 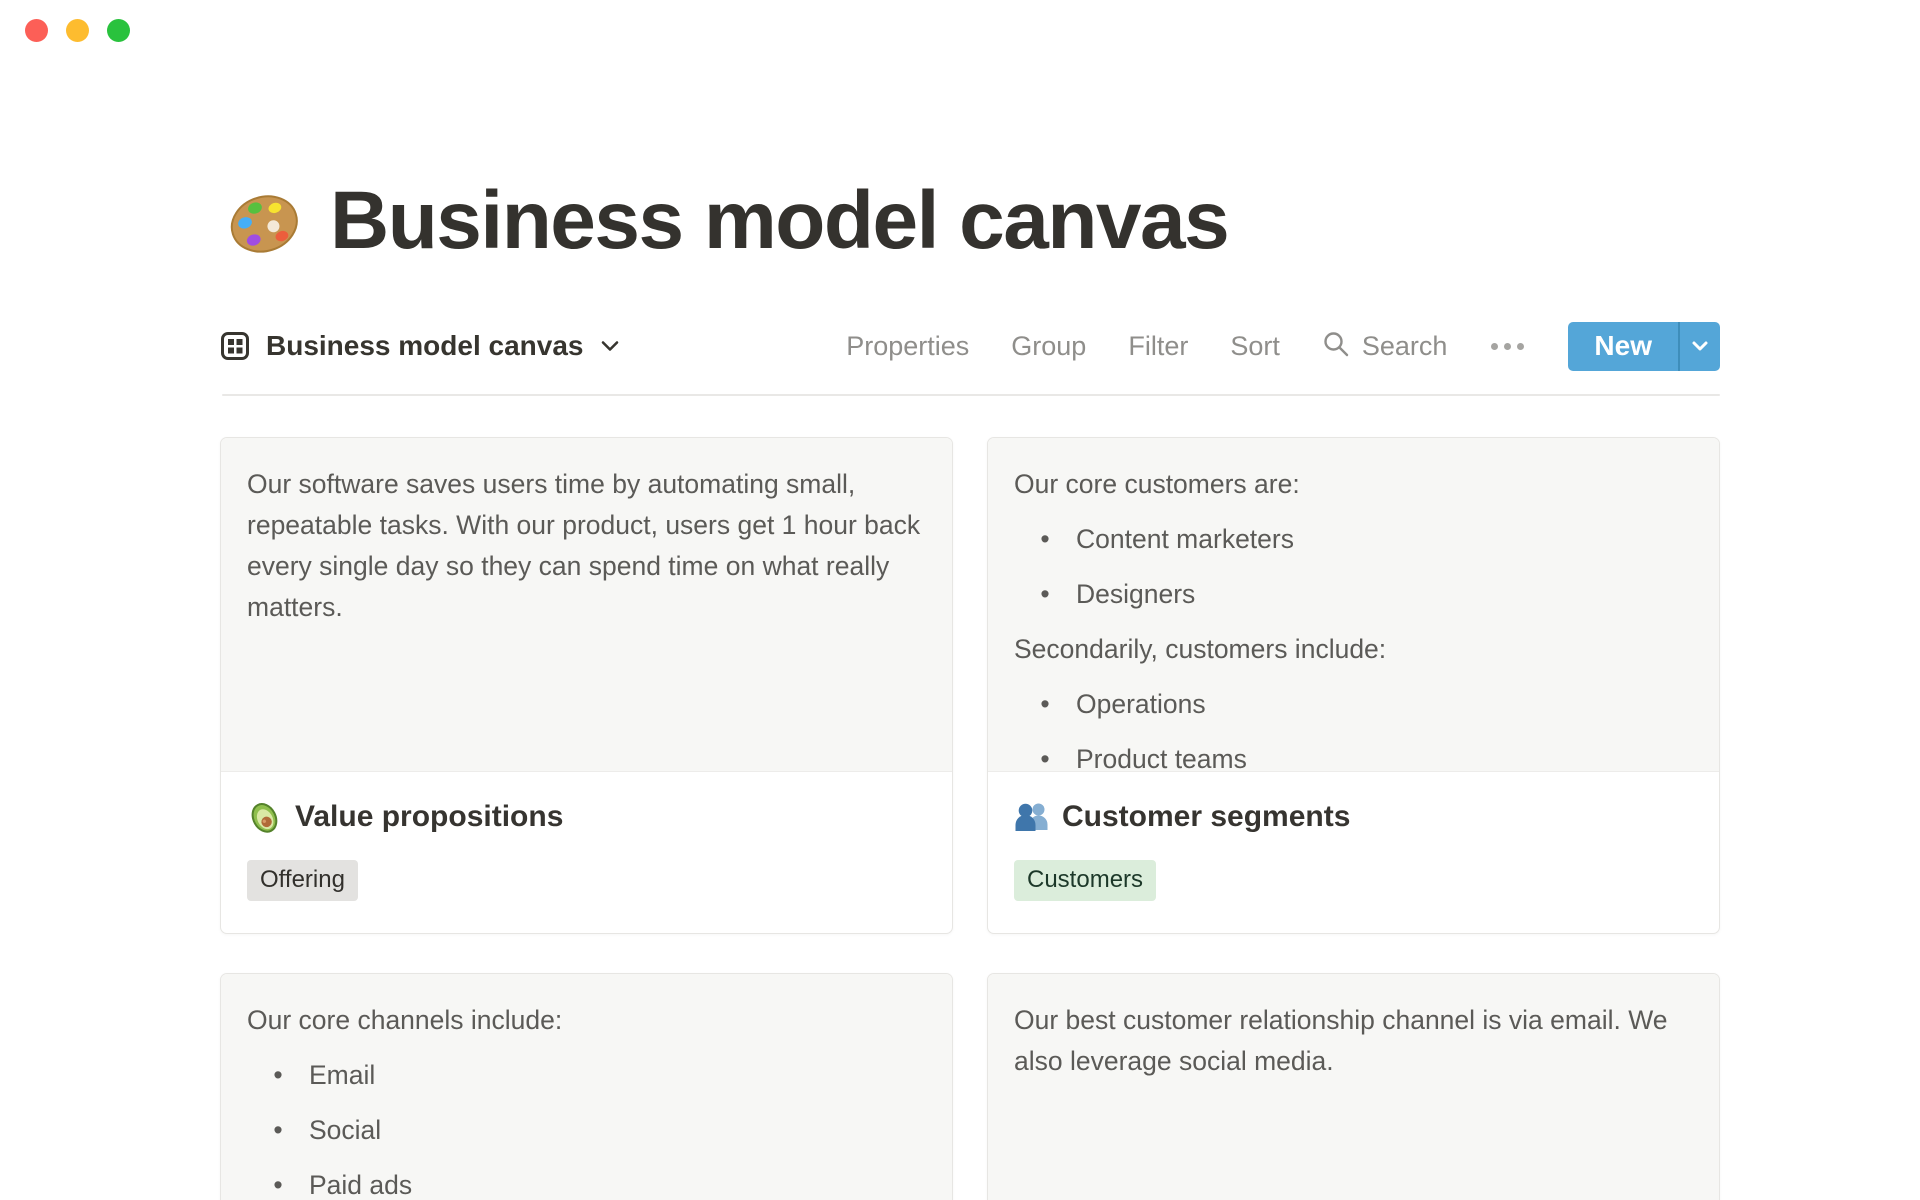 What do you see at coordinates (345, 1130) in the screenshot?
I see `bullet-text: Social` at bounding box center [345, 1130].